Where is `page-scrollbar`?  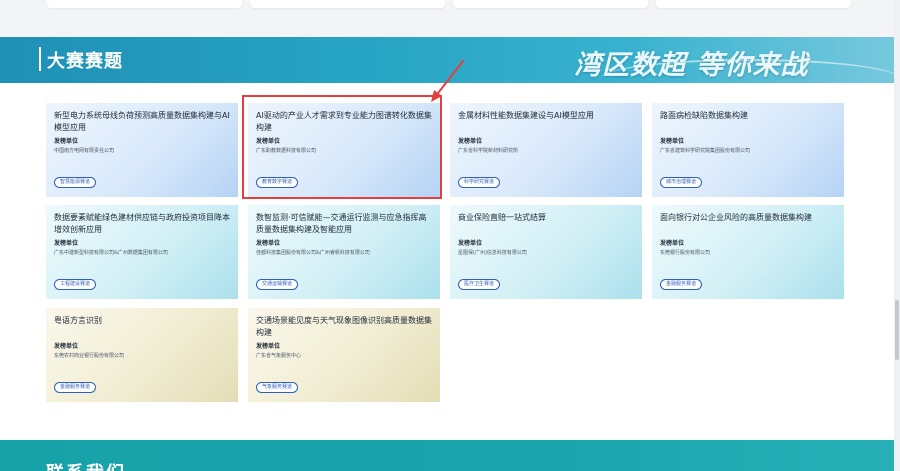 page-scrollbar is located at coordinates (897, 235).